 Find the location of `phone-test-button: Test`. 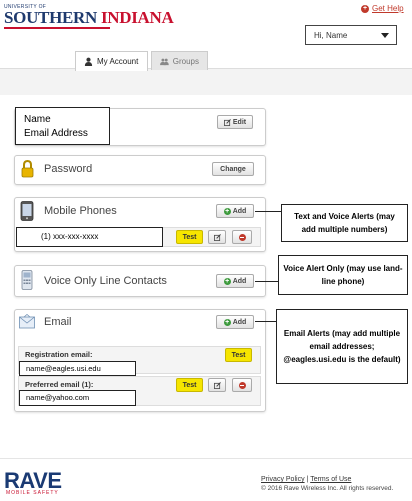

phone-test-button: Test is located at coordinates (189, 237).